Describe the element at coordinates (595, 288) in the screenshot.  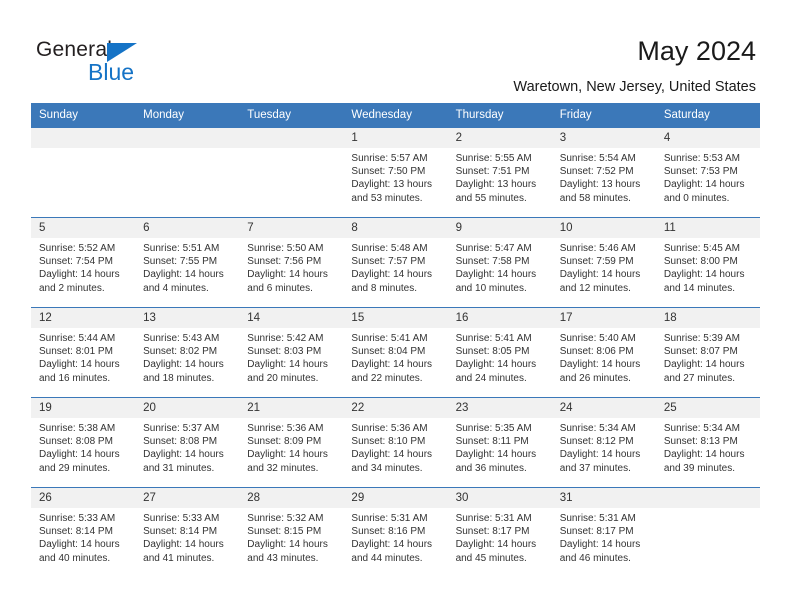
I see `daylight-text-line2: and 12 minutes.` at that location.